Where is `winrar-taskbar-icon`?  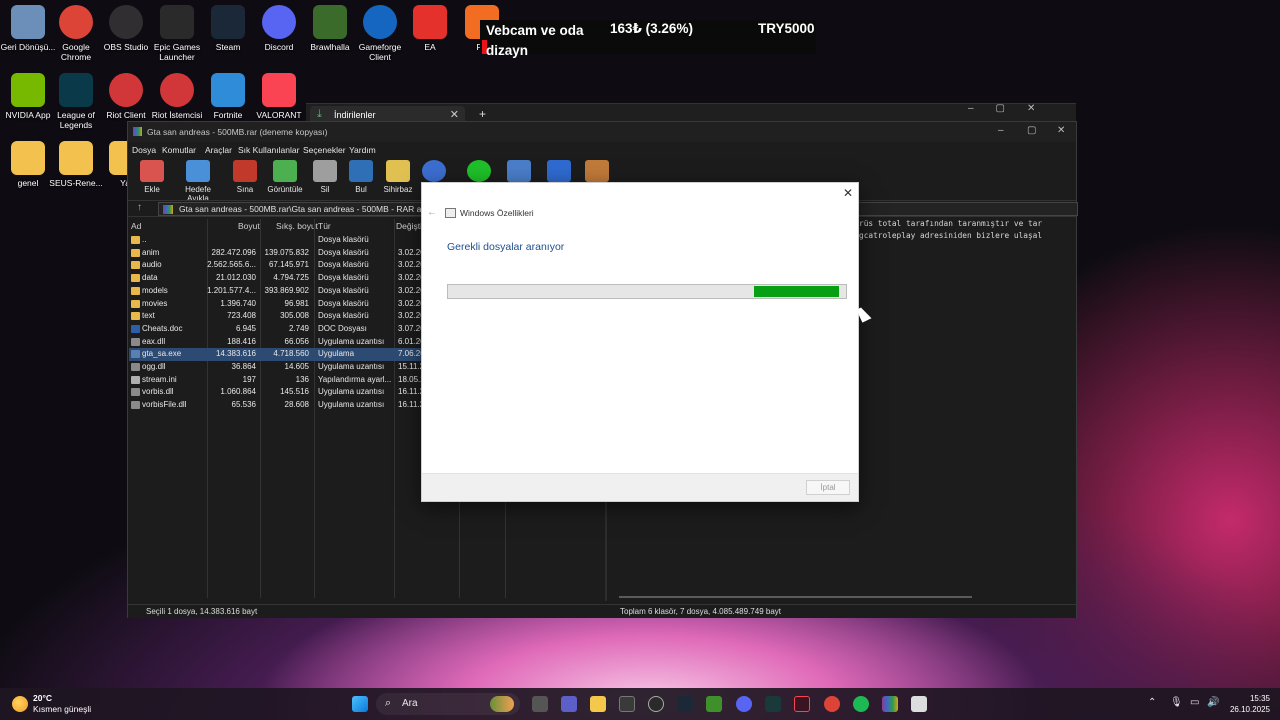 winrar-taskbar-icon is located at coordinates (890, 704).